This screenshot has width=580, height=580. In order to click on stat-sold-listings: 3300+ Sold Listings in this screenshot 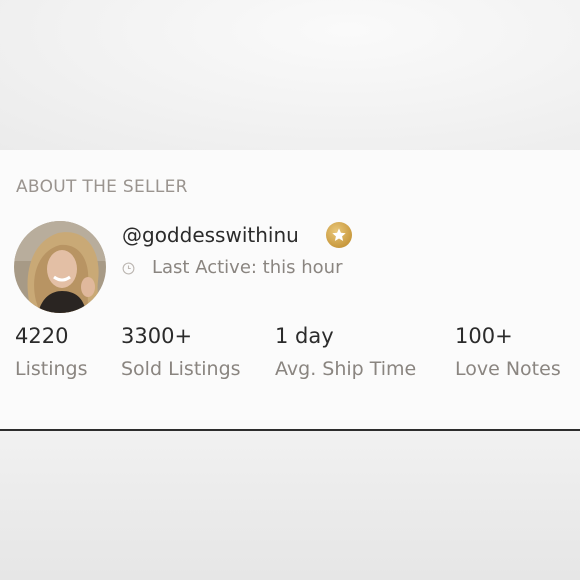, I will do `click(181, 352)`.